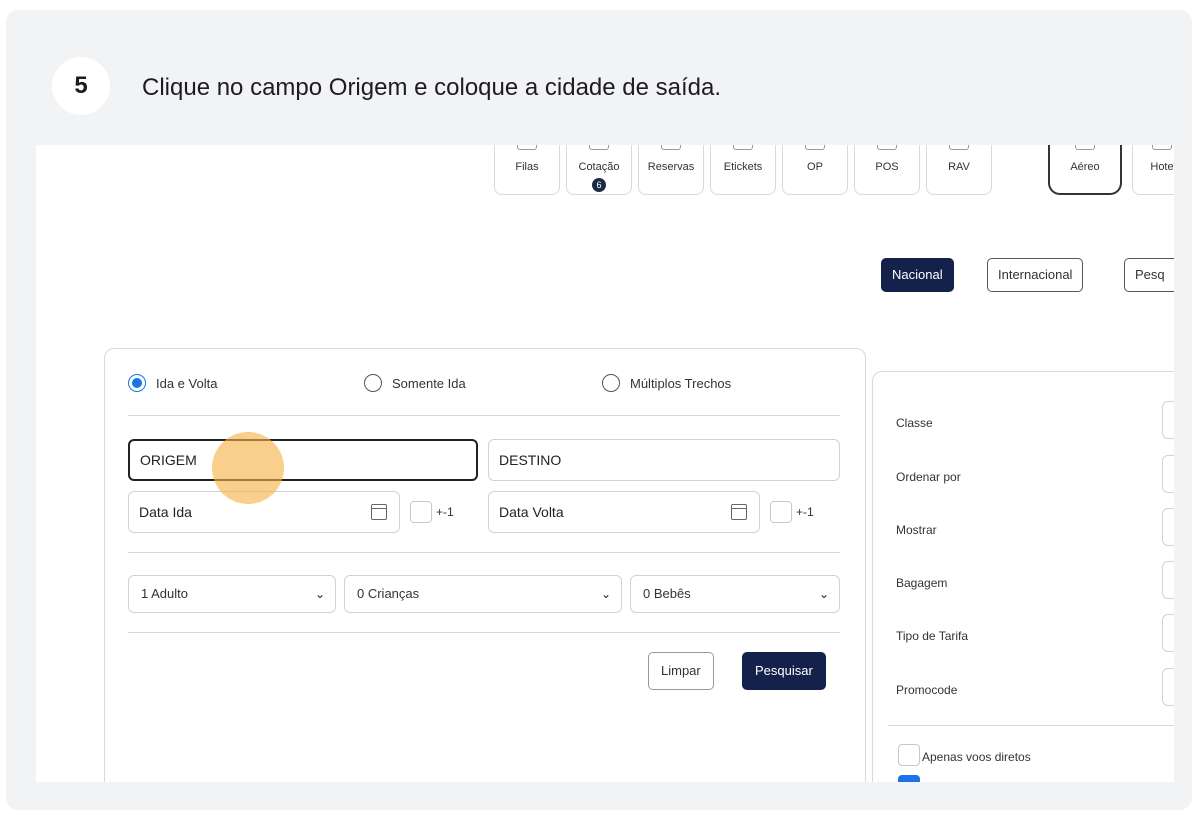 This screenshot has width=1199, height=816. I want to click on data-volta-input: Data Volta, so click(624, 512).